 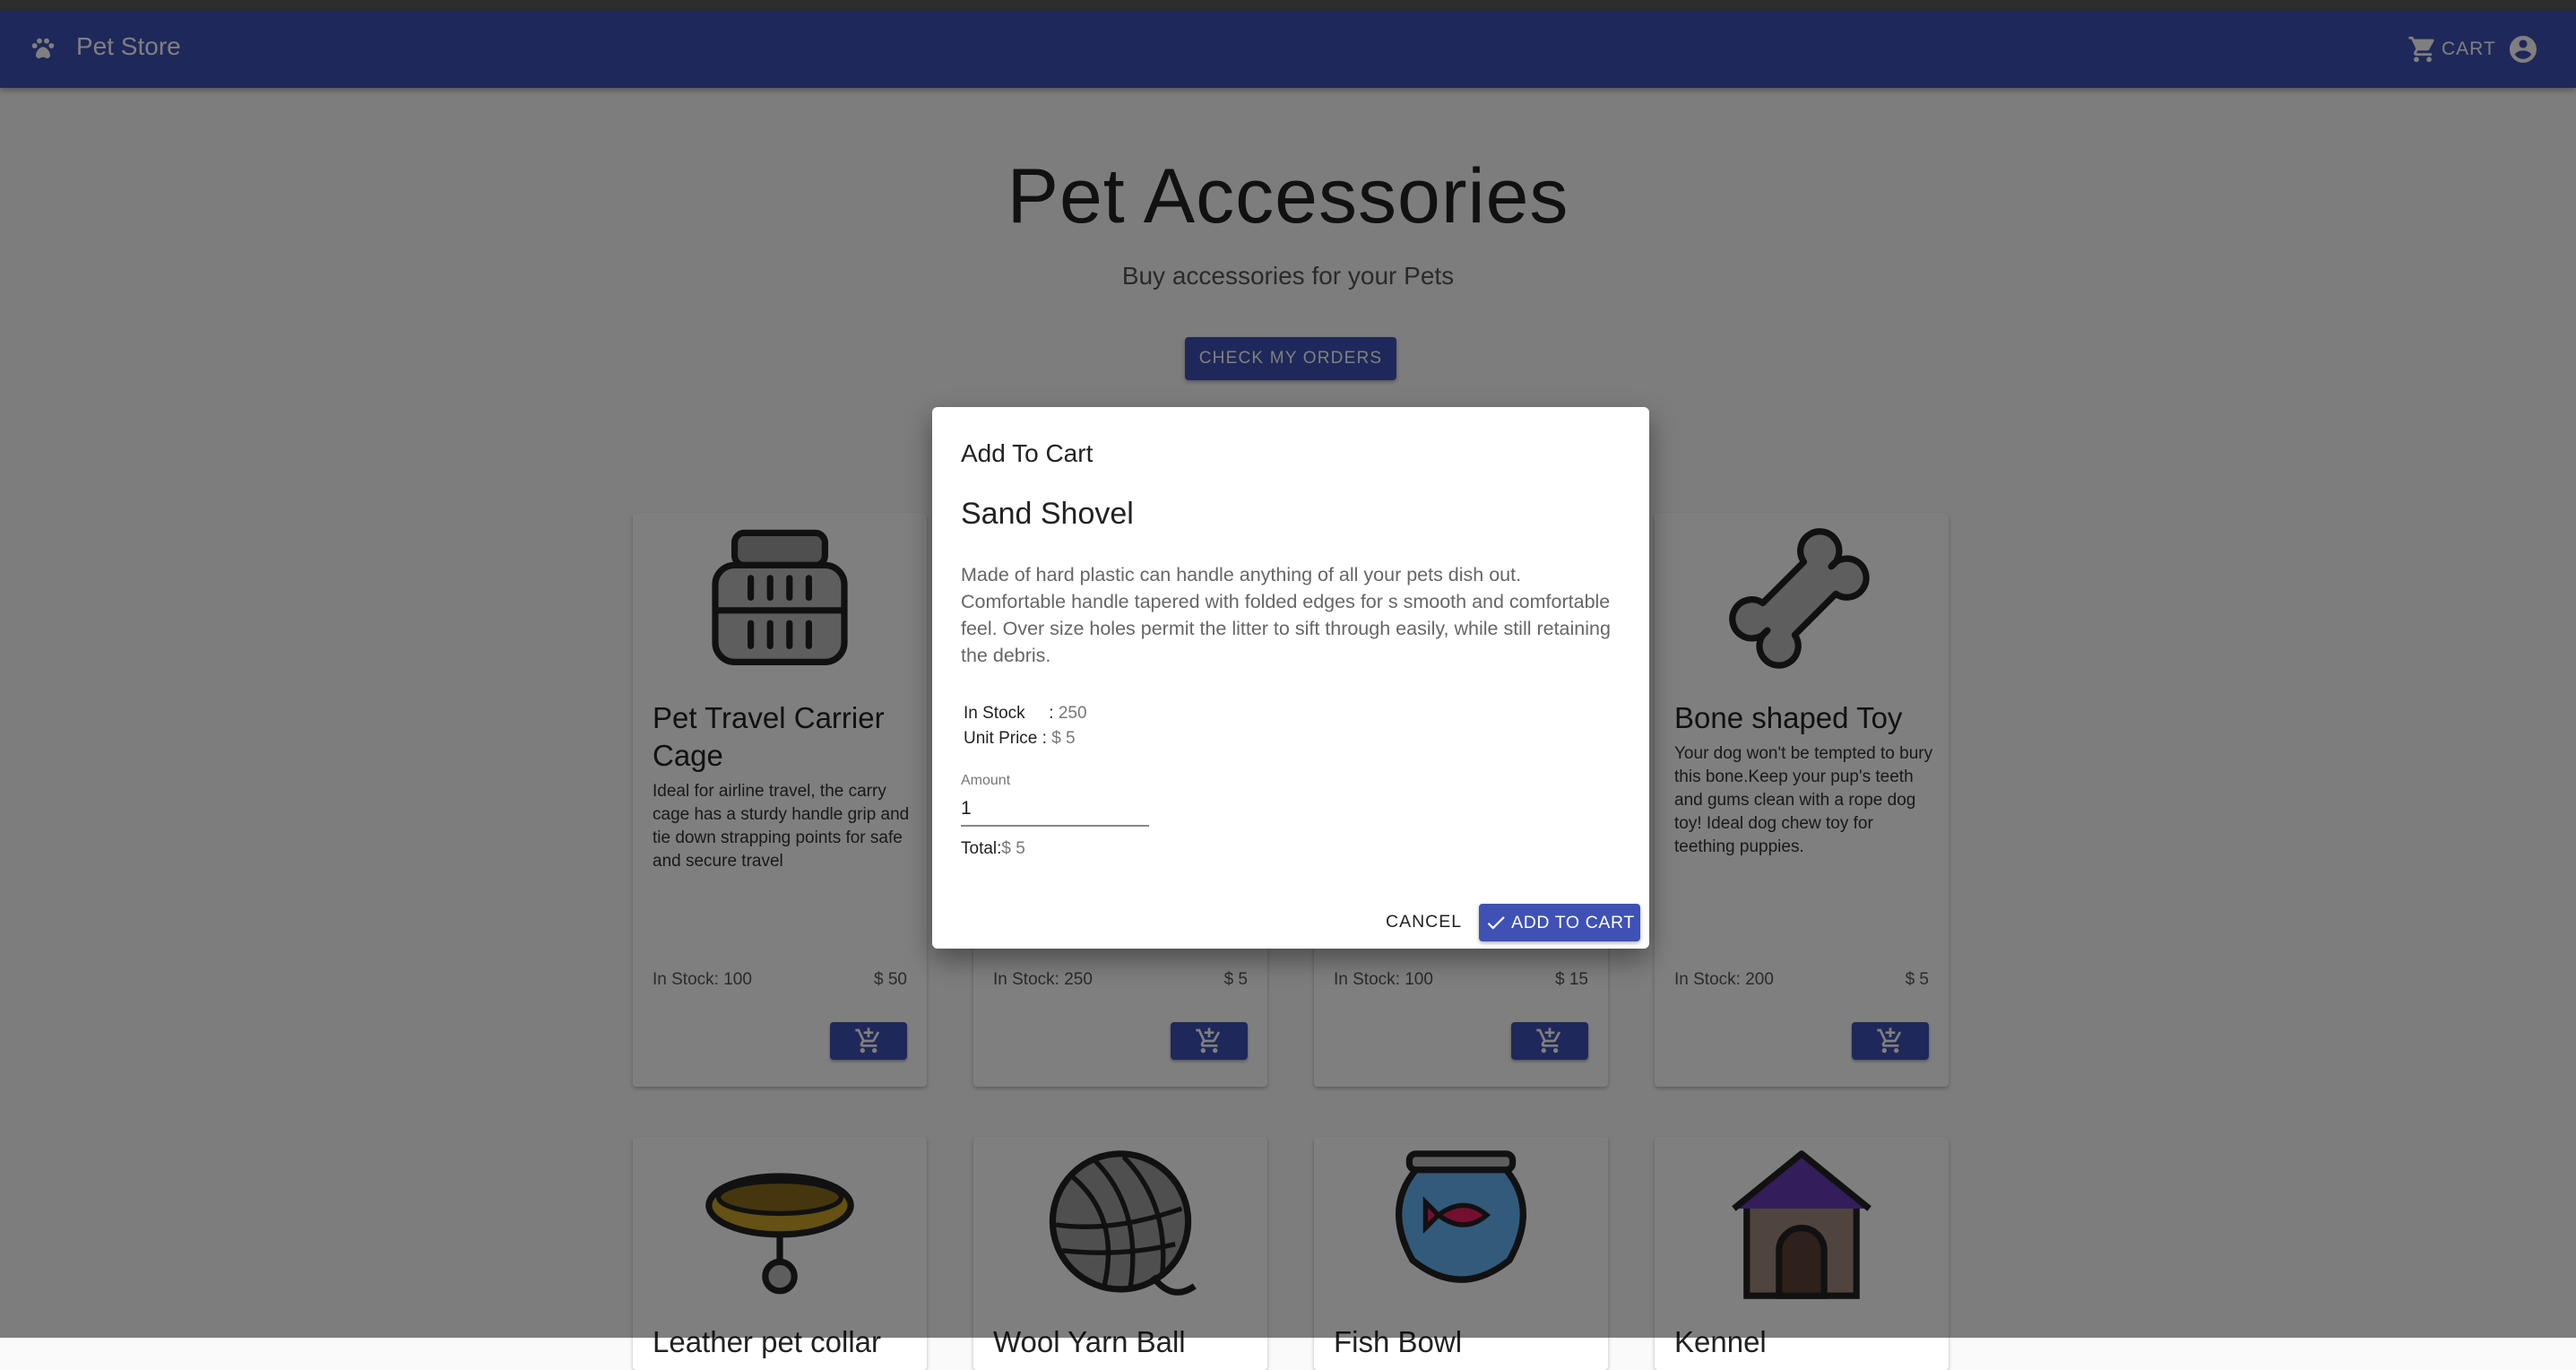 I want to click on total-value: $ 5, so click(x=1013, y=848).